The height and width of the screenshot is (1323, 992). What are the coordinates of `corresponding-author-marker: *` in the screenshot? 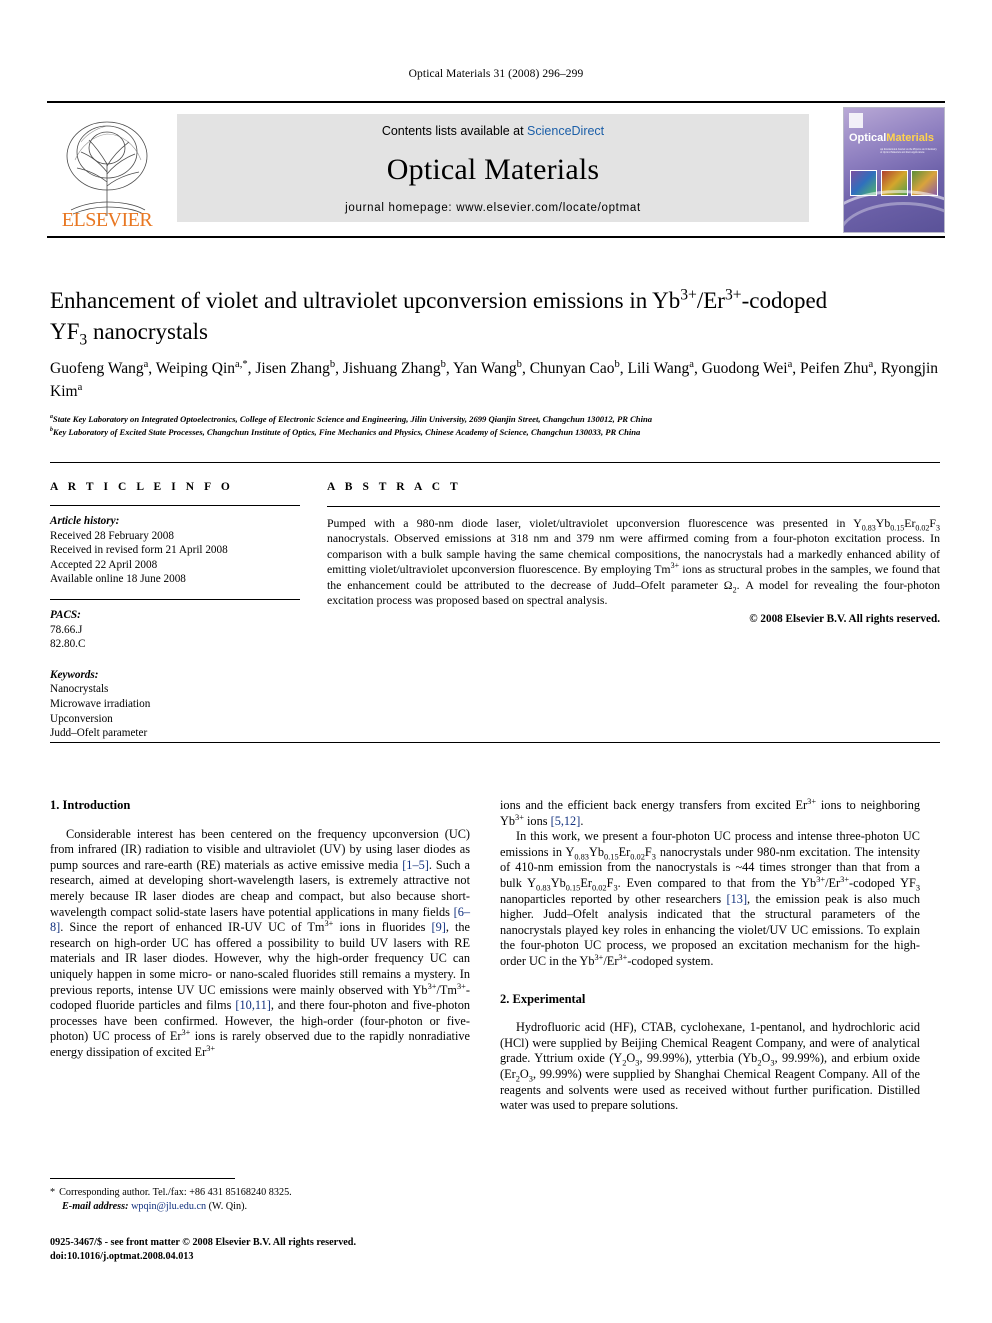 It's located at (53, 1192).